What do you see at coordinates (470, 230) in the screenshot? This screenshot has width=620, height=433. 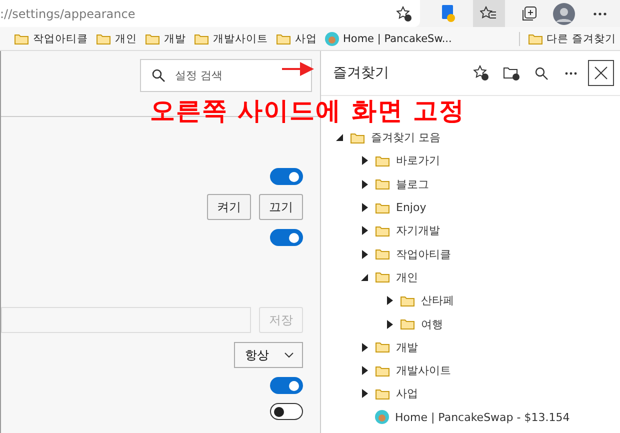 I see `favorite-item: 자기개발` at bounding box center [470, 230].